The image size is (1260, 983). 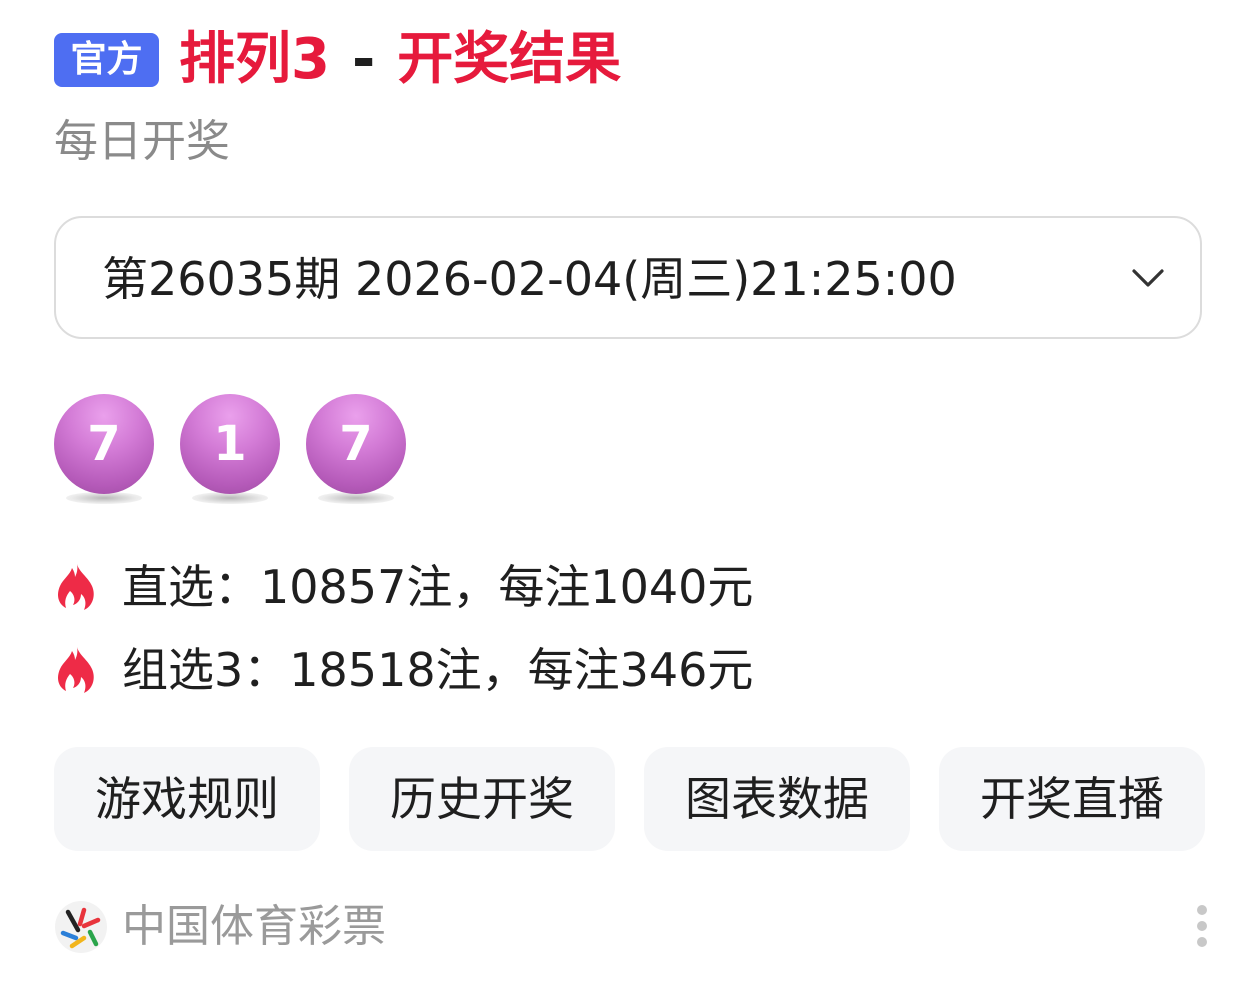 What do you see at coordinates (106, 60) in the screenshot?
I see `official-badge: 官方` at bounding box center [106, 60].